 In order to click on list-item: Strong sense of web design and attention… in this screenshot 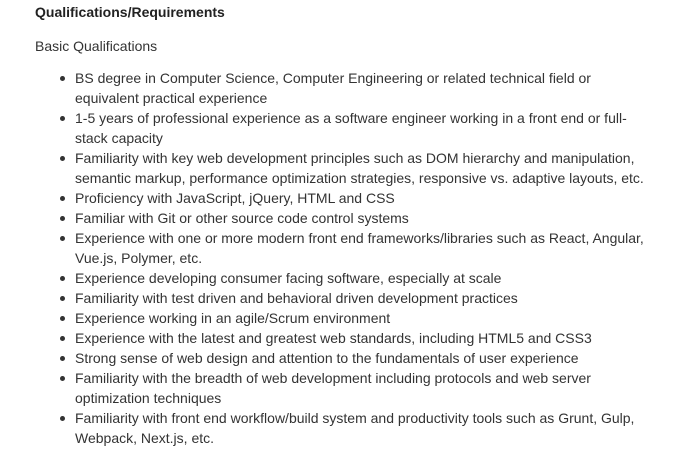, I will do `click(352, 358)`.